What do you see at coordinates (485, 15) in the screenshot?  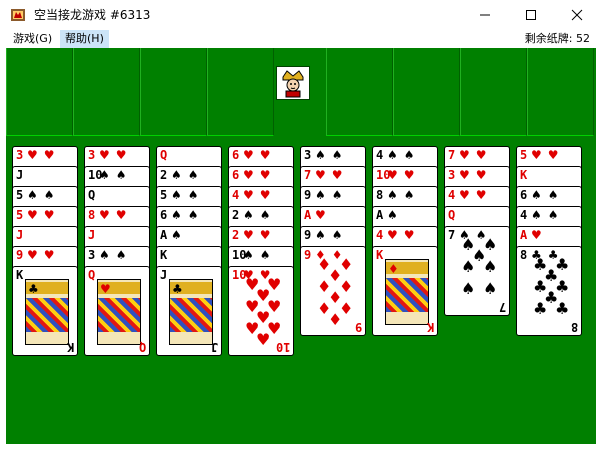 I see `minimize-button` at bounding box center [485, 15].